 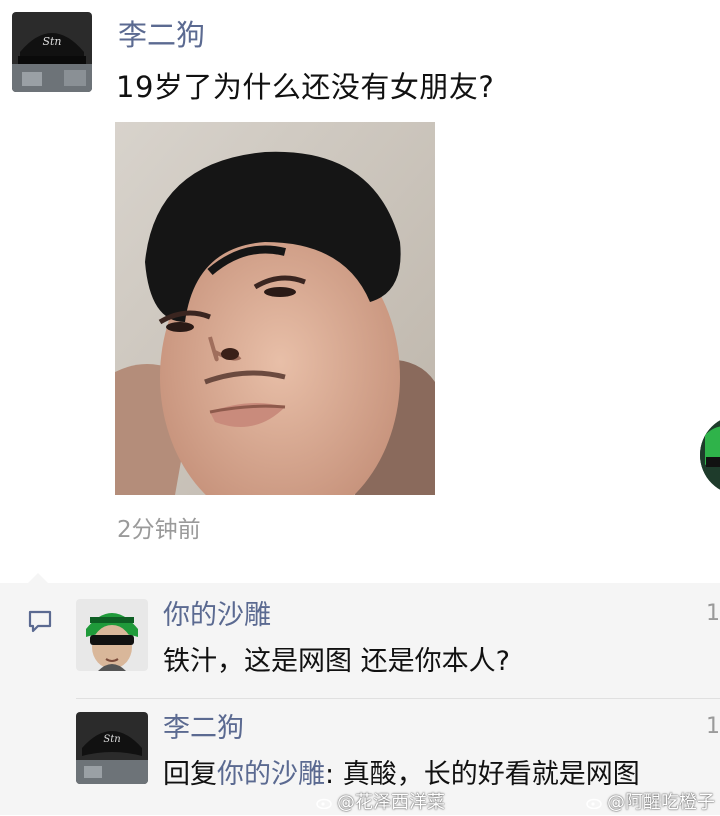 I want to click on partial-avatar, so click(x=710, y=455).